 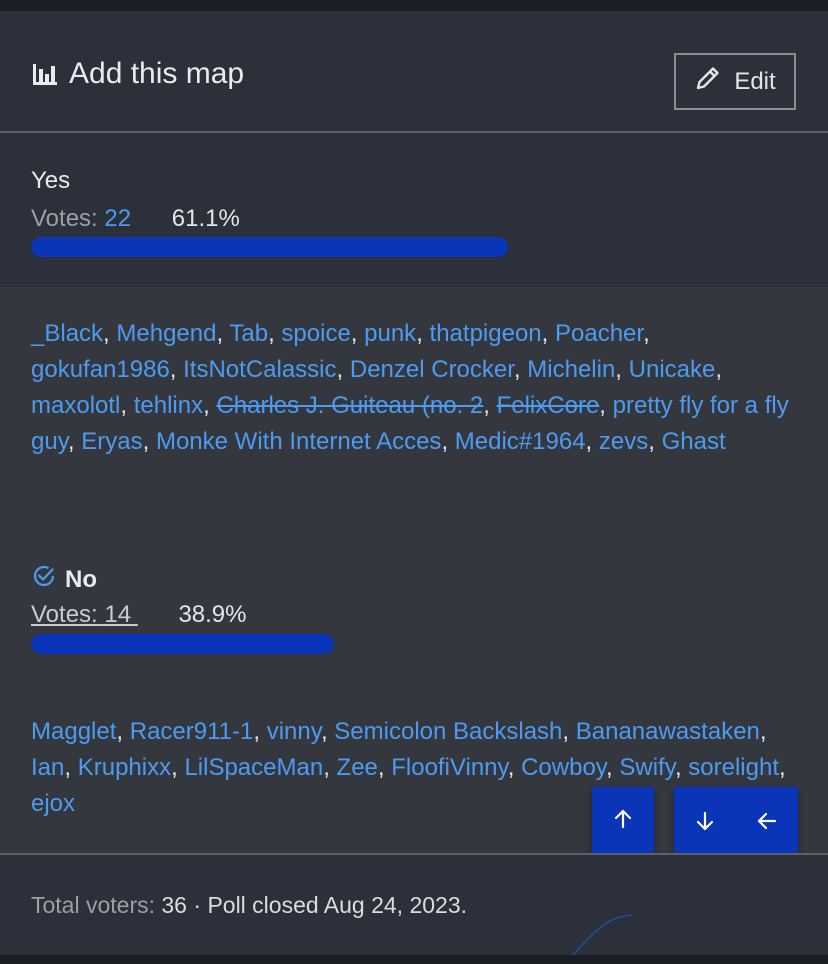 What do you see at coordinates (449, 767) in the screenshot?
I see `voter-link: FloofiVinny` at bounding box center [449, 767].